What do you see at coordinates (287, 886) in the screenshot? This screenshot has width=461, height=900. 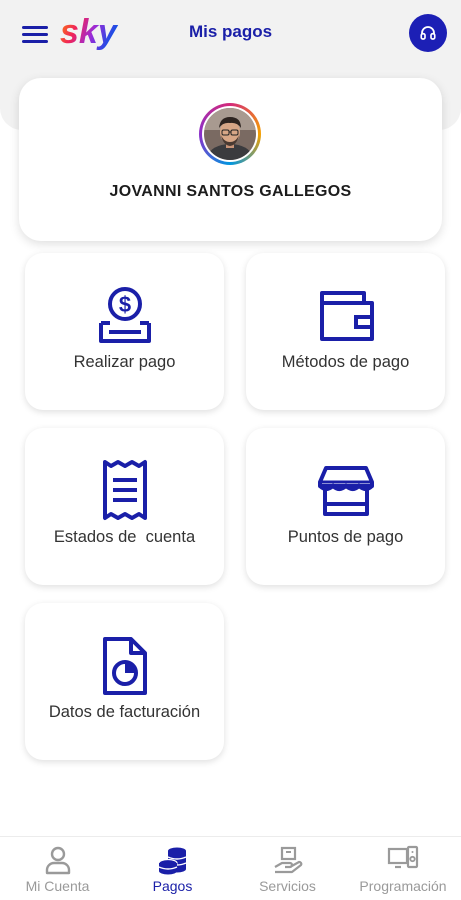 I see `nav-label: Servicios` at bounding box center [287, 886].